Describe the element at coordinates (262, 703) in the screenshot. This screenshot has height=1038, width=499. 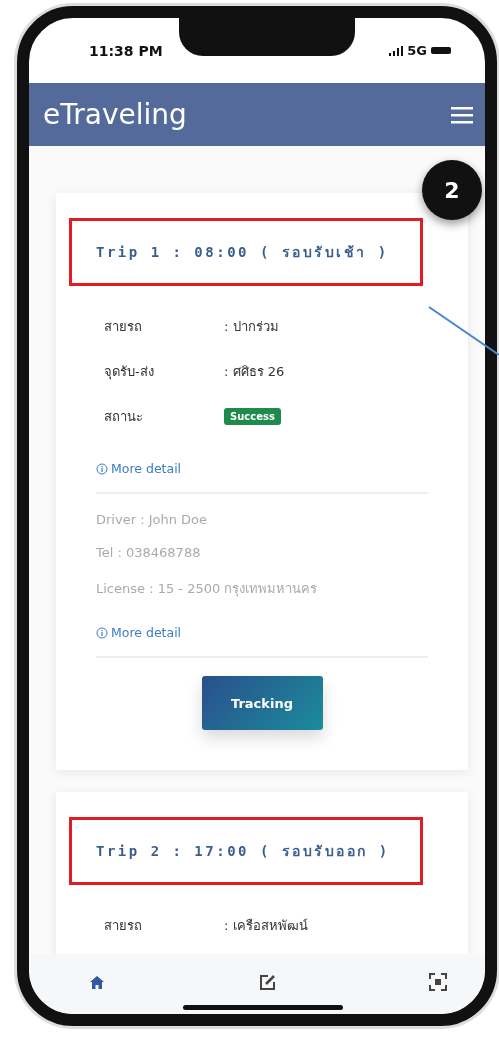
I see `tracking-button: Tracking` at that location.